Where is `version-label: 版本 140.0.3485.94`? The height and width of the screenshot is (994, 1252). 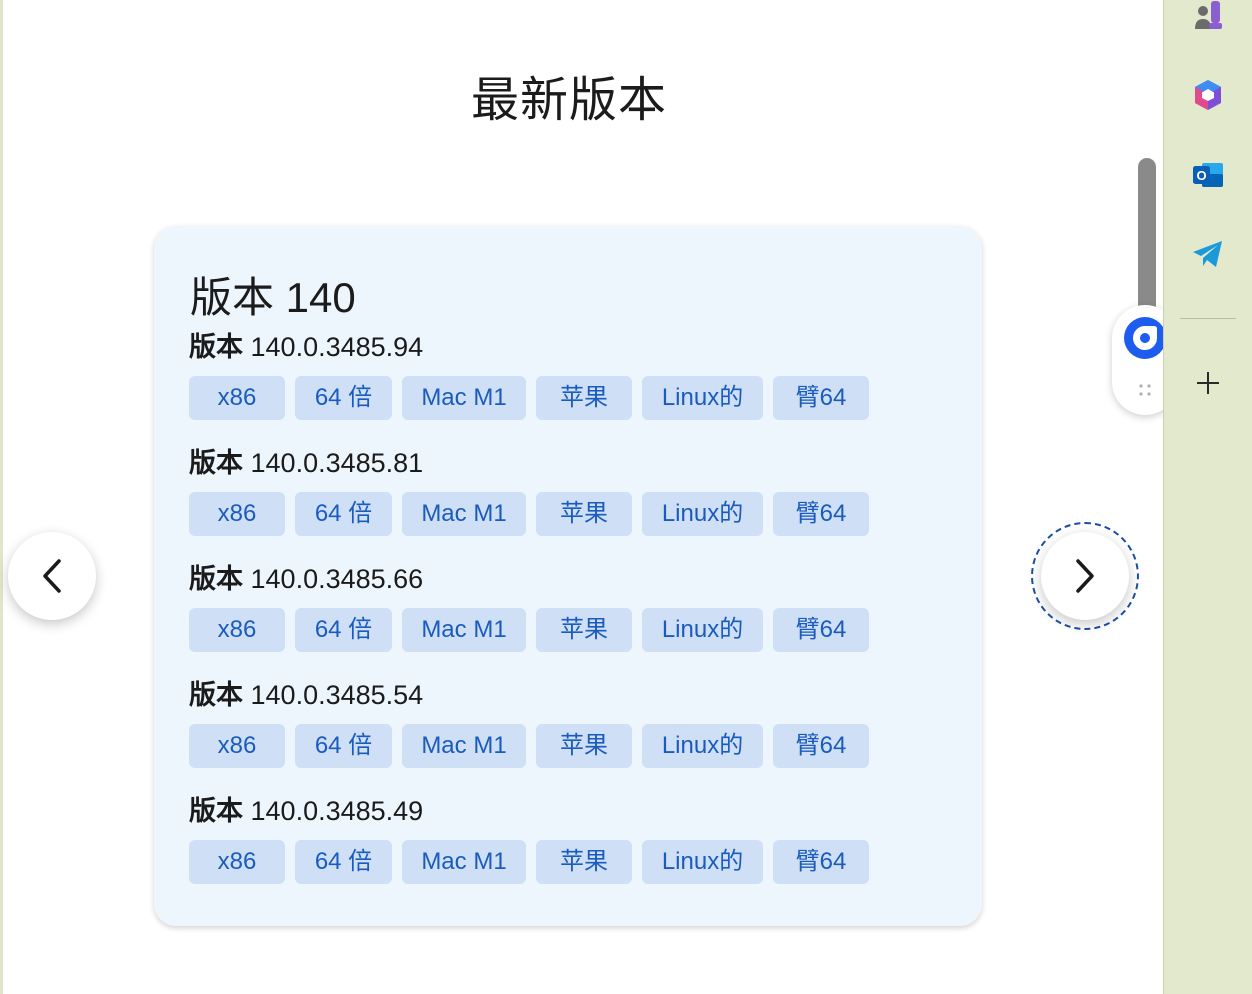
version-label: 版本 140.0.3485.94 is located at coordinates (529, 347).